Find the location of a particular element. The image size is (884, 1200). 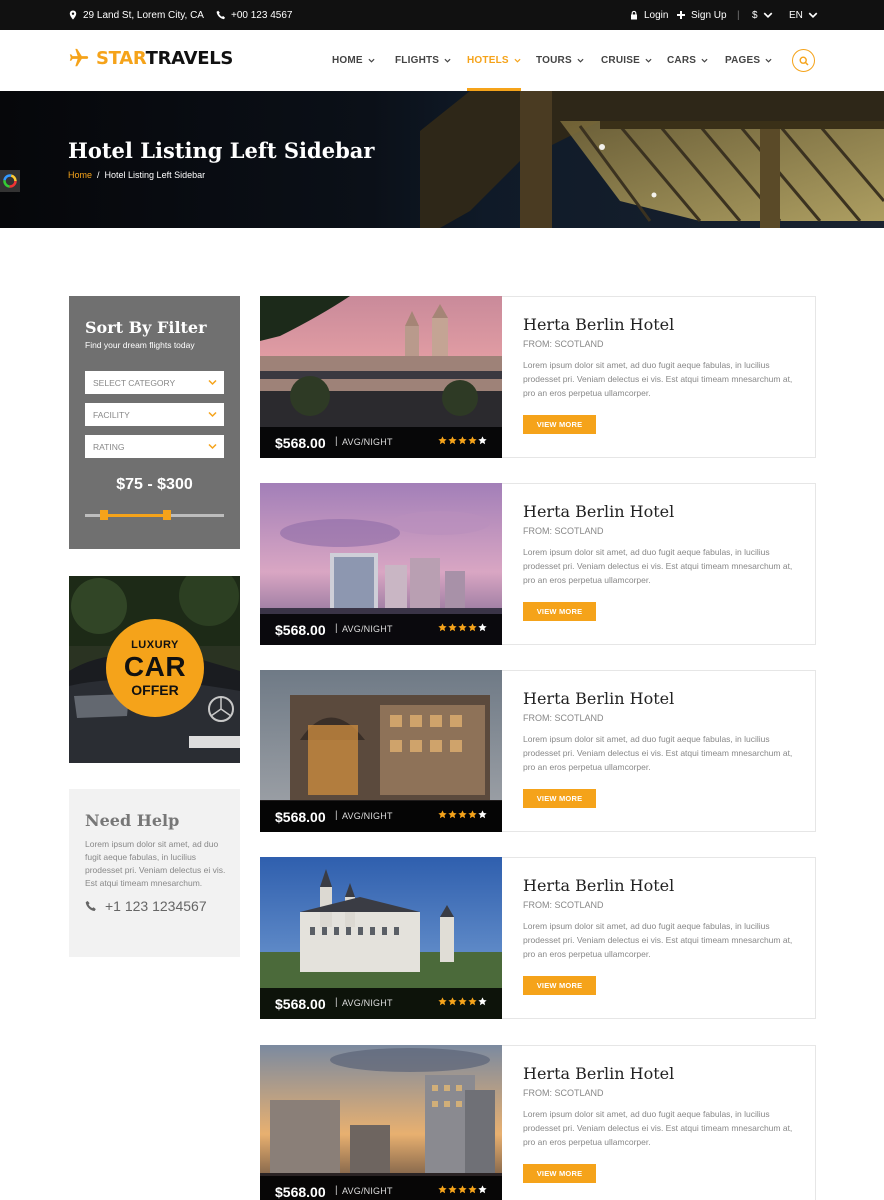

location-pin-icon is located at coordinates (73, 15).